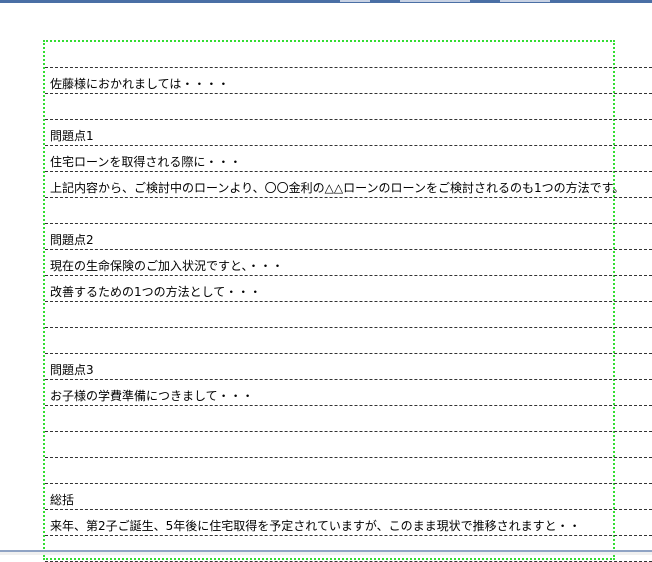 Image resolution: width=652 pixels, height=562 pixels. What do you see at coordinates (348, 289) in the screenshot?
I see `ruled-line: 改善するための1つの方法として・・・` at bounding box center [348, 289].